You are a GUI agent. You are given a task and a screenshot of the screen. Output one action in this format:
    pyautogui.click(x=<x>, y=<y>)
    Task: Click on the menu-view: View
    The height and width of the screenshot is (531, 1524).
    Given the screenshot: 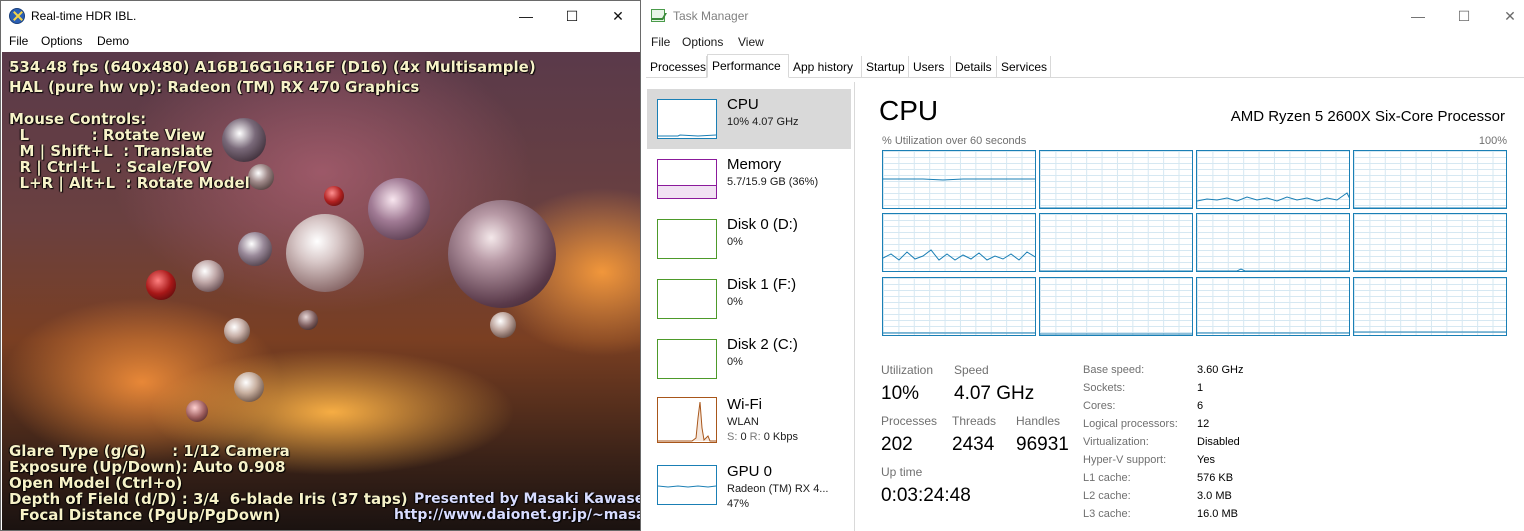 What is the action you would take?
    pyautogui.click(x=751, y=42)
    